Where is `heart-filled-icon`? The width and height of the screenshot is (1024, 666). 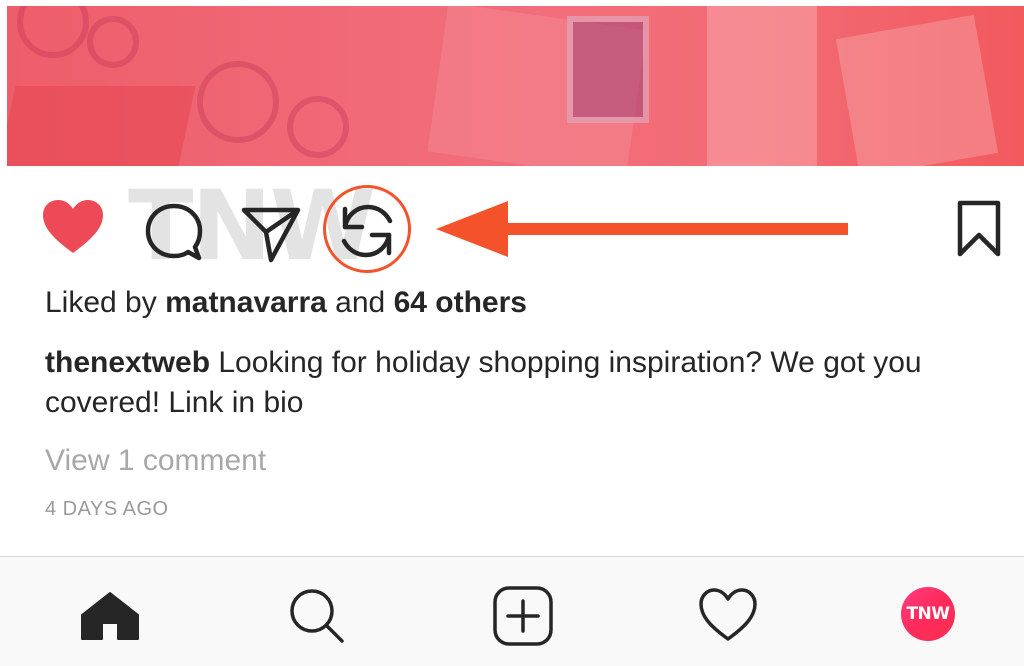
heart-filled-icon is located at coordinates (73, 226).